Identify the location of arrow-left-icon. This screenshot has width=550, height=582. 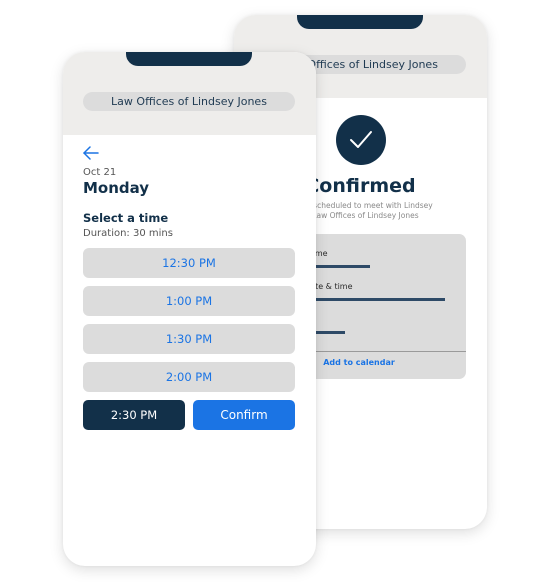
(91, 152).